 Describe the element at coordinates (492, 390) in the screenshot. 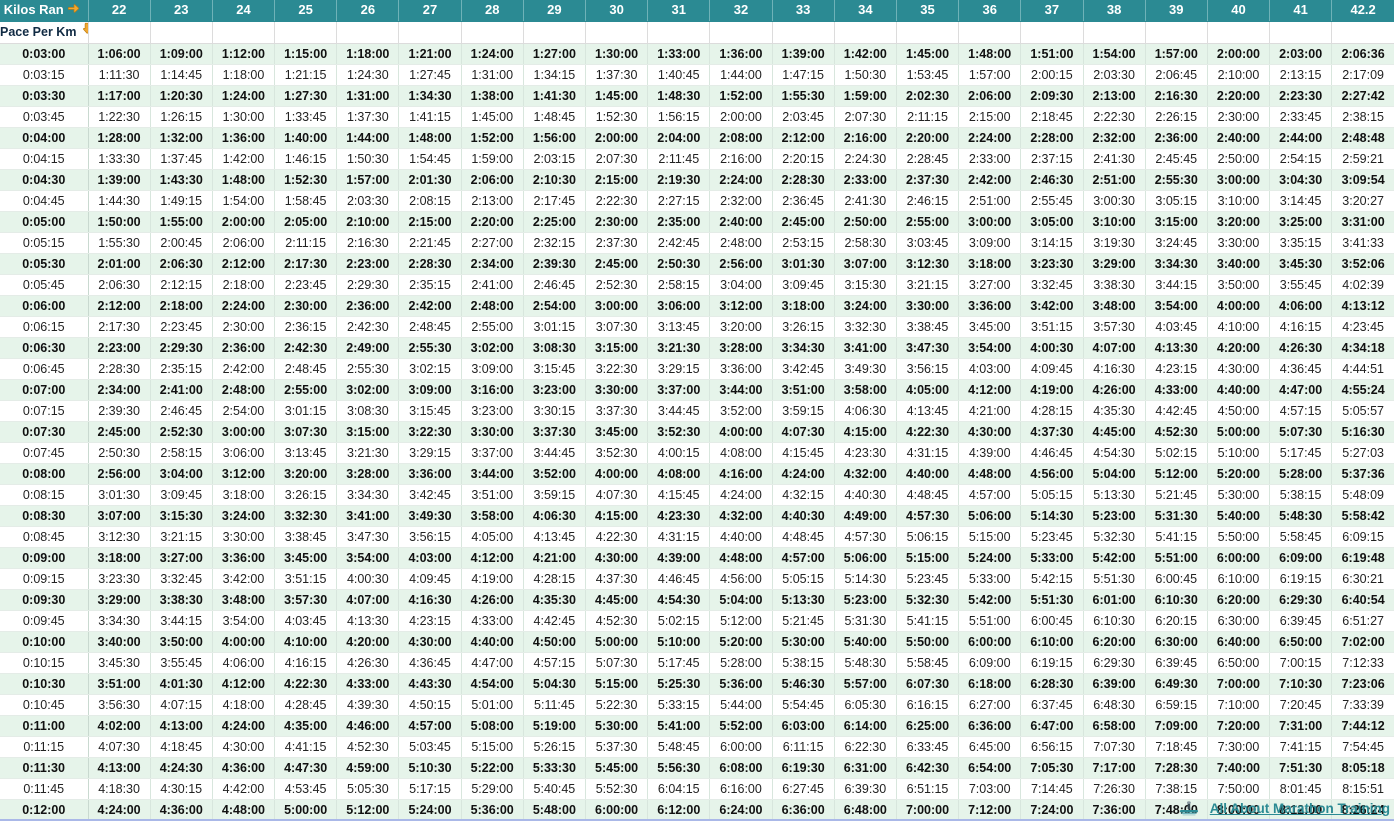

I see `finish-time-cell: 3:16:00` at that location.